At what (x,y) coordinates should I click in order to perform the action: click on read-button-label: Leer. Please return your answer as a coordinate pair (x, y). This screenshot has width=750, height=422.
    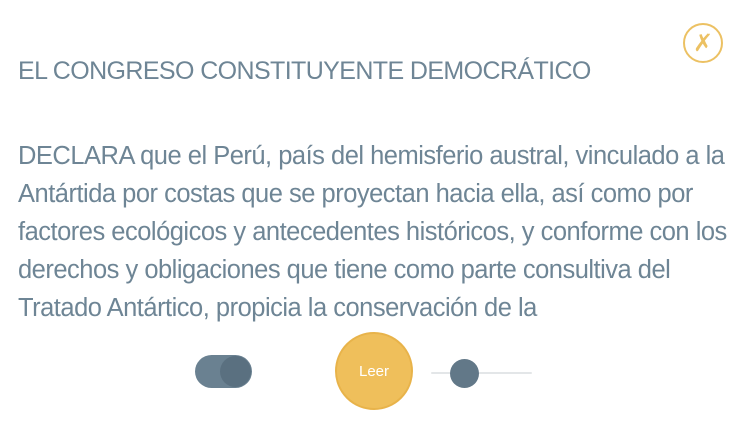
    Looking at the image, I should click on (374, 371).